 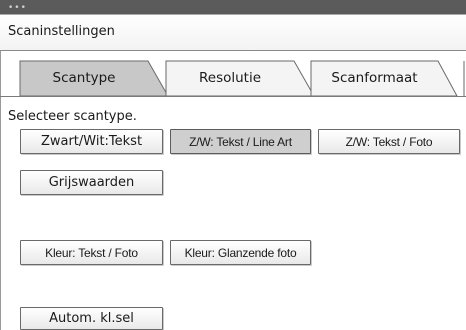 I want to click on tab-scantype: Scantype, so click(x=94, y=78).